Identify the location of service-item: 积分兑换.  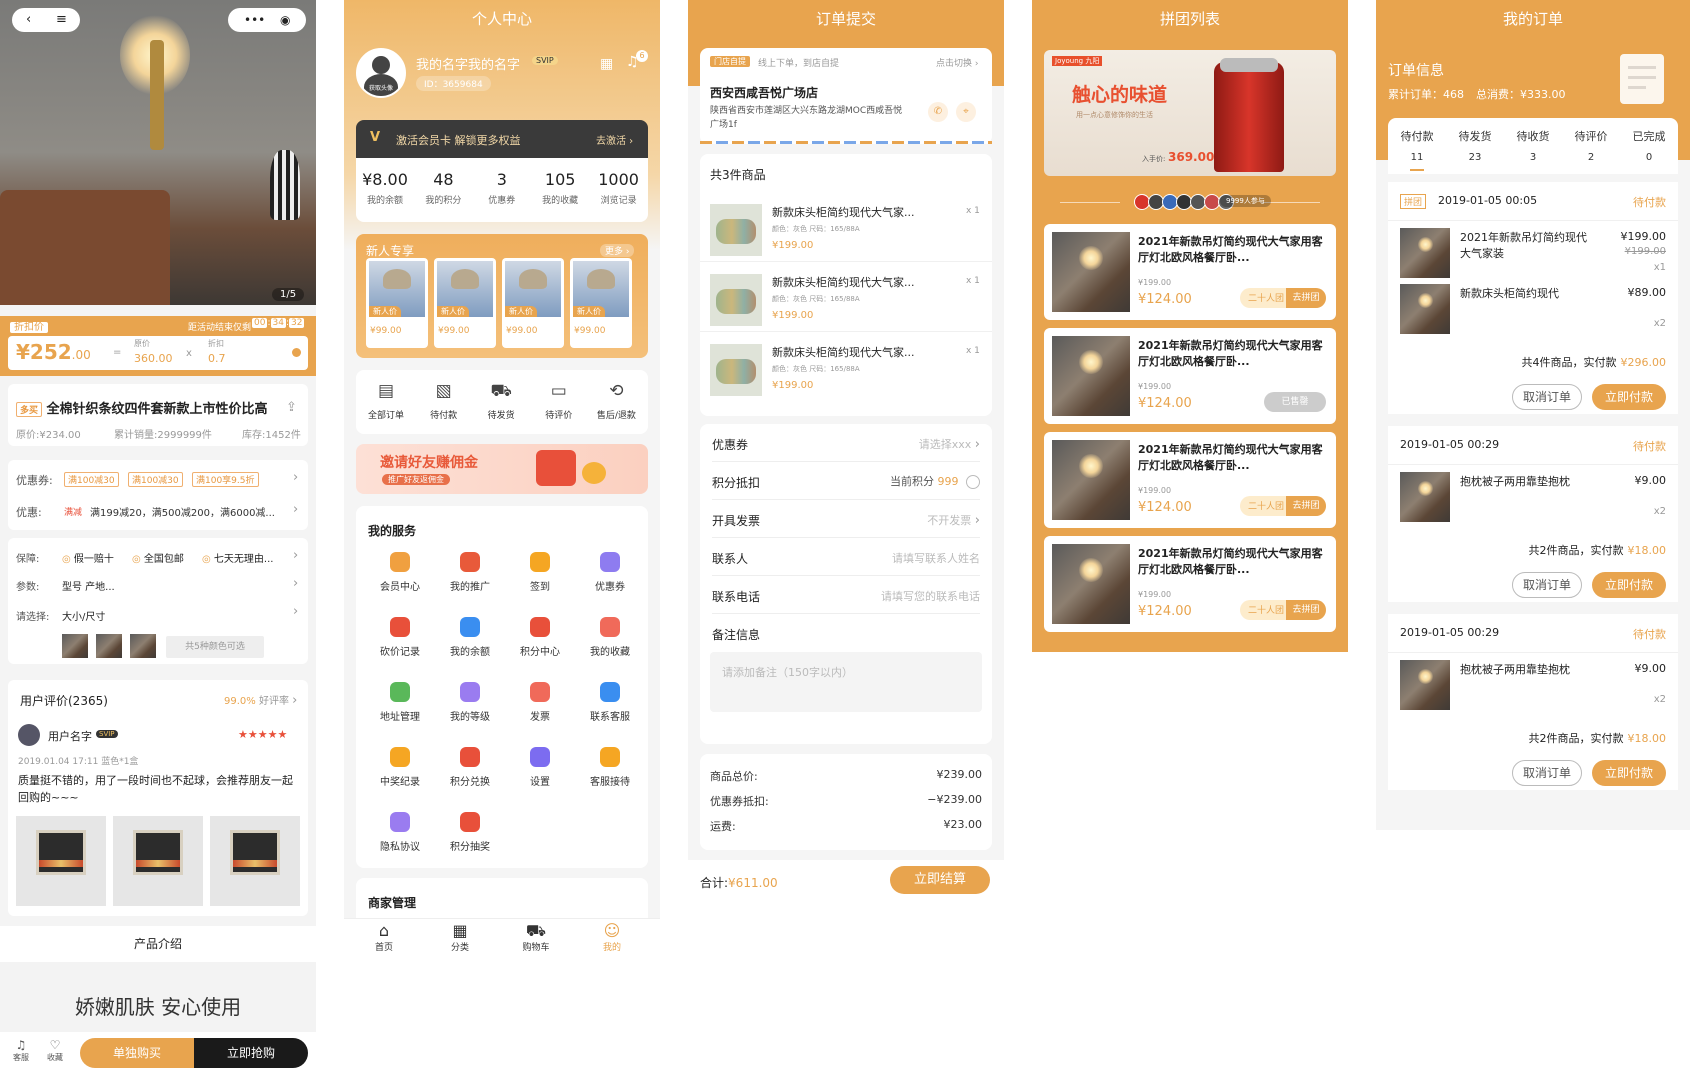
(470, 767).